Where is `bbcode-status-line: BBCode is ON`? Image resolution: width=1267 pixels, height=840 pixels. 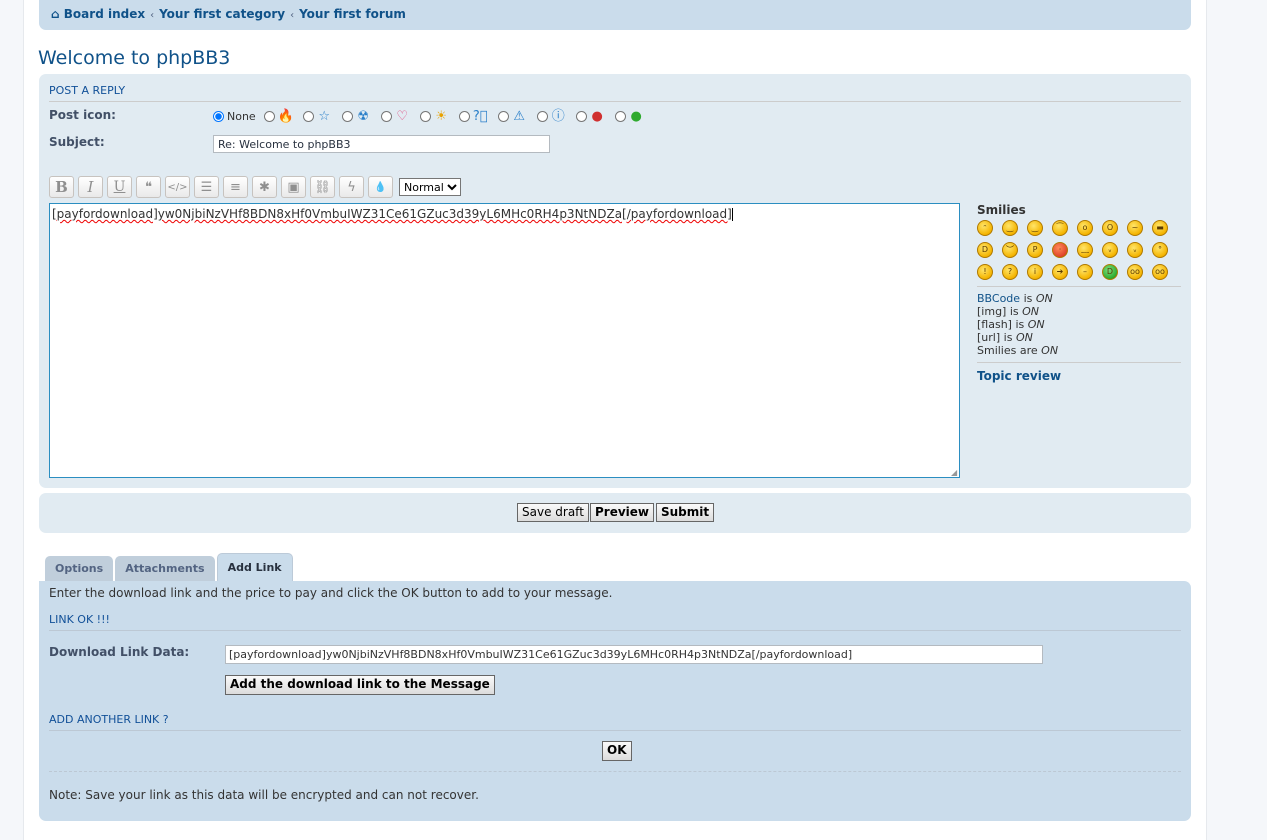
bbcode-status-line: BBCode is ON is located at coordinates (1079, 298).